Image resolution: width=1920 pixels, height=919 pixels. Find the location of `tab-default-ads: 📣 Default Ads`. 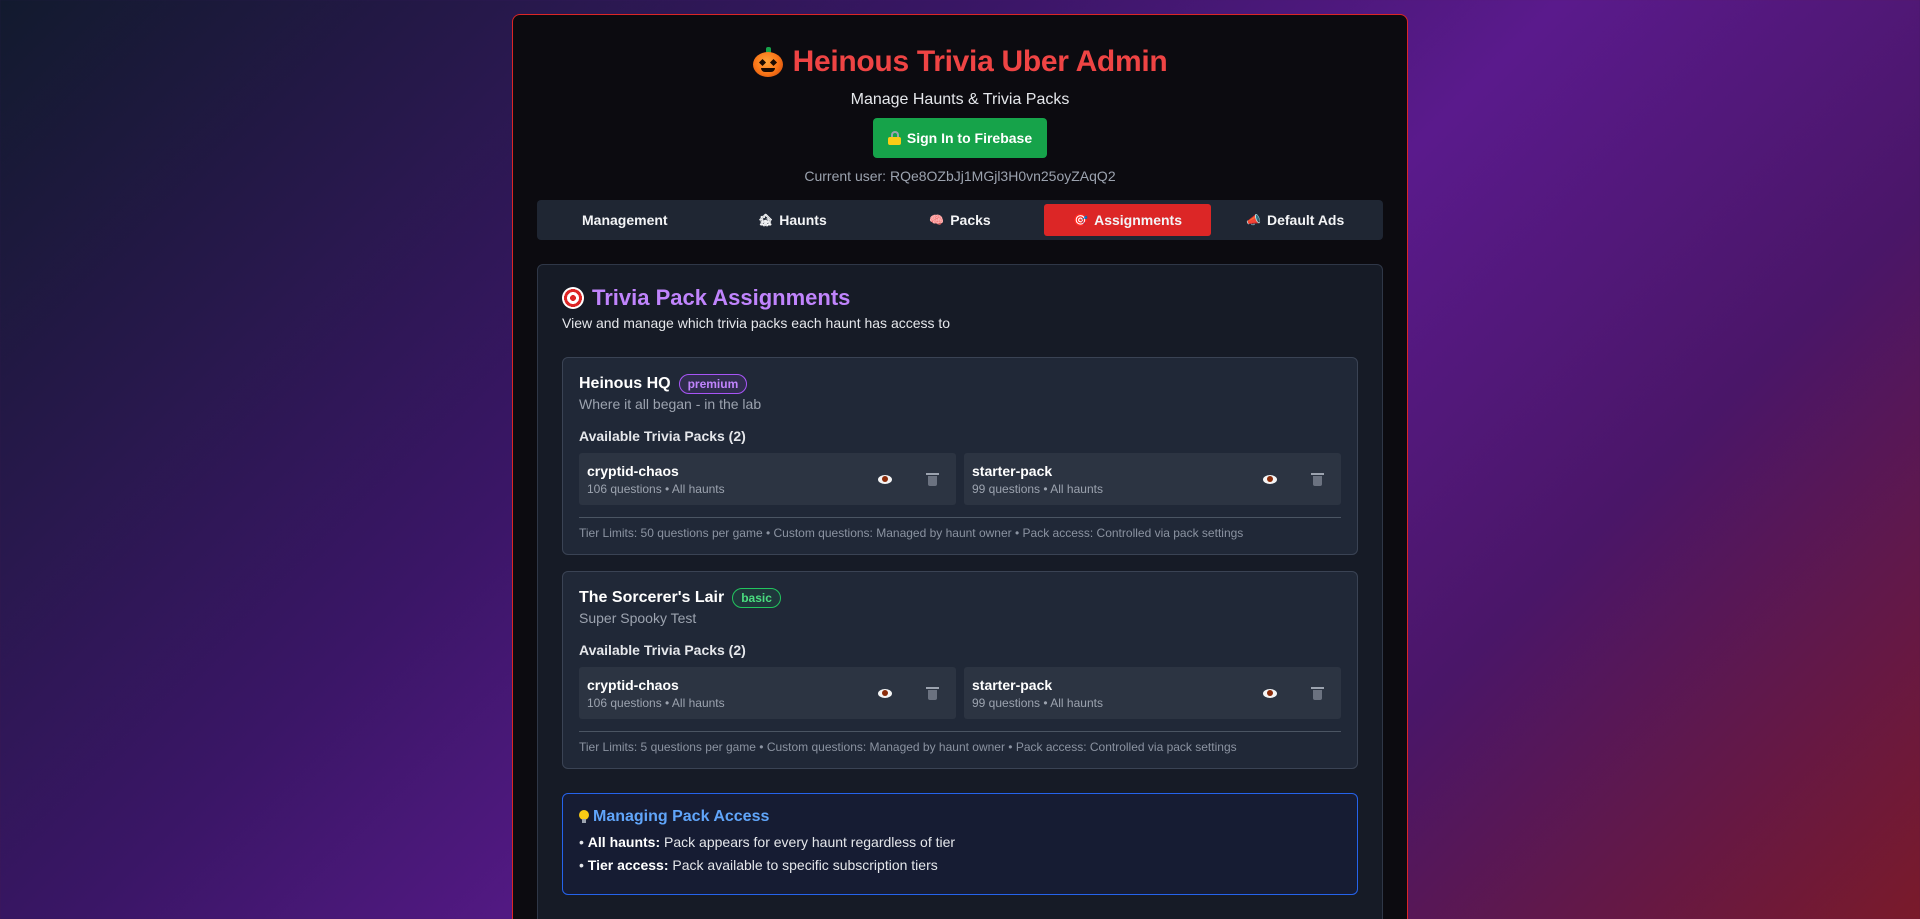

tab-default-ads: 📣 Default Ads is located at coordinates (1295, 220).